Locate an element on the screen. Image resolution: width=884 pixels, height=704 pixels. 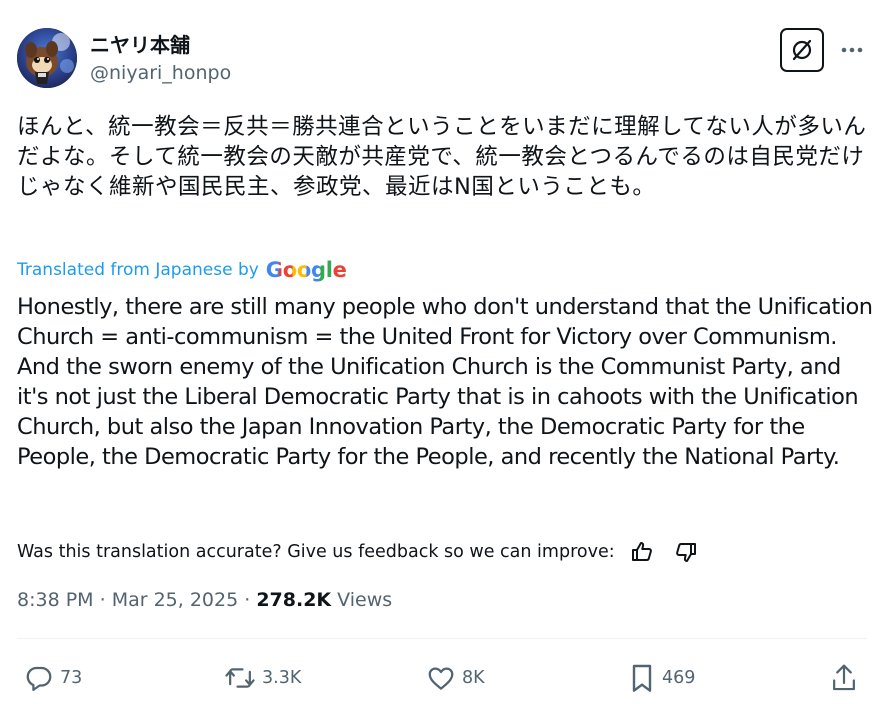
bookmark-icon is located at coordinates (642, 678).